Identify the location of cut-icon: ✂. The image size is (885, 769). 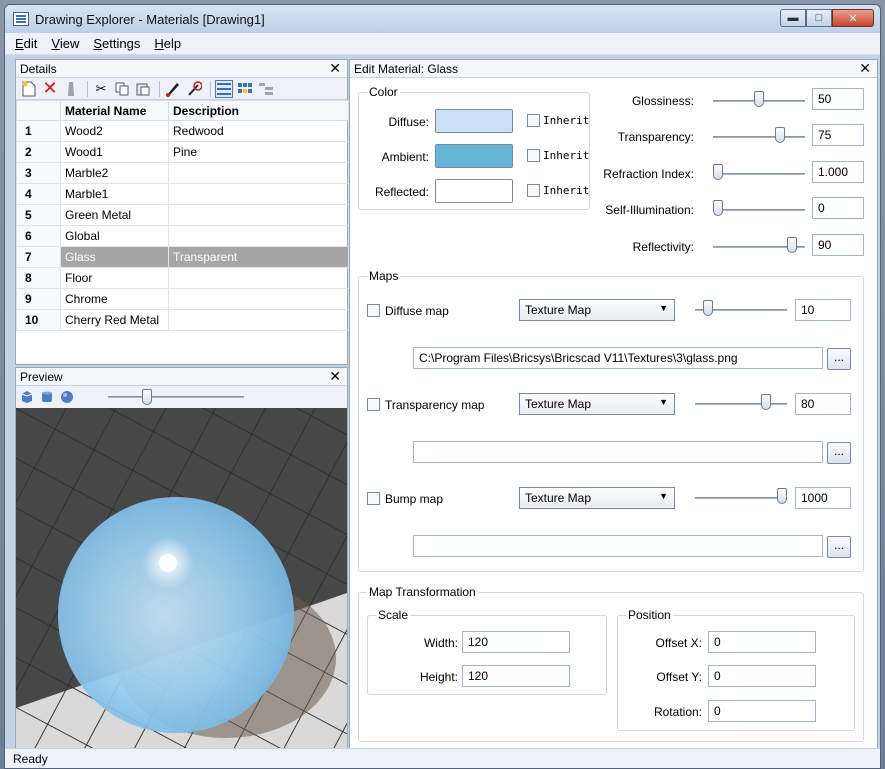
(101, 89).